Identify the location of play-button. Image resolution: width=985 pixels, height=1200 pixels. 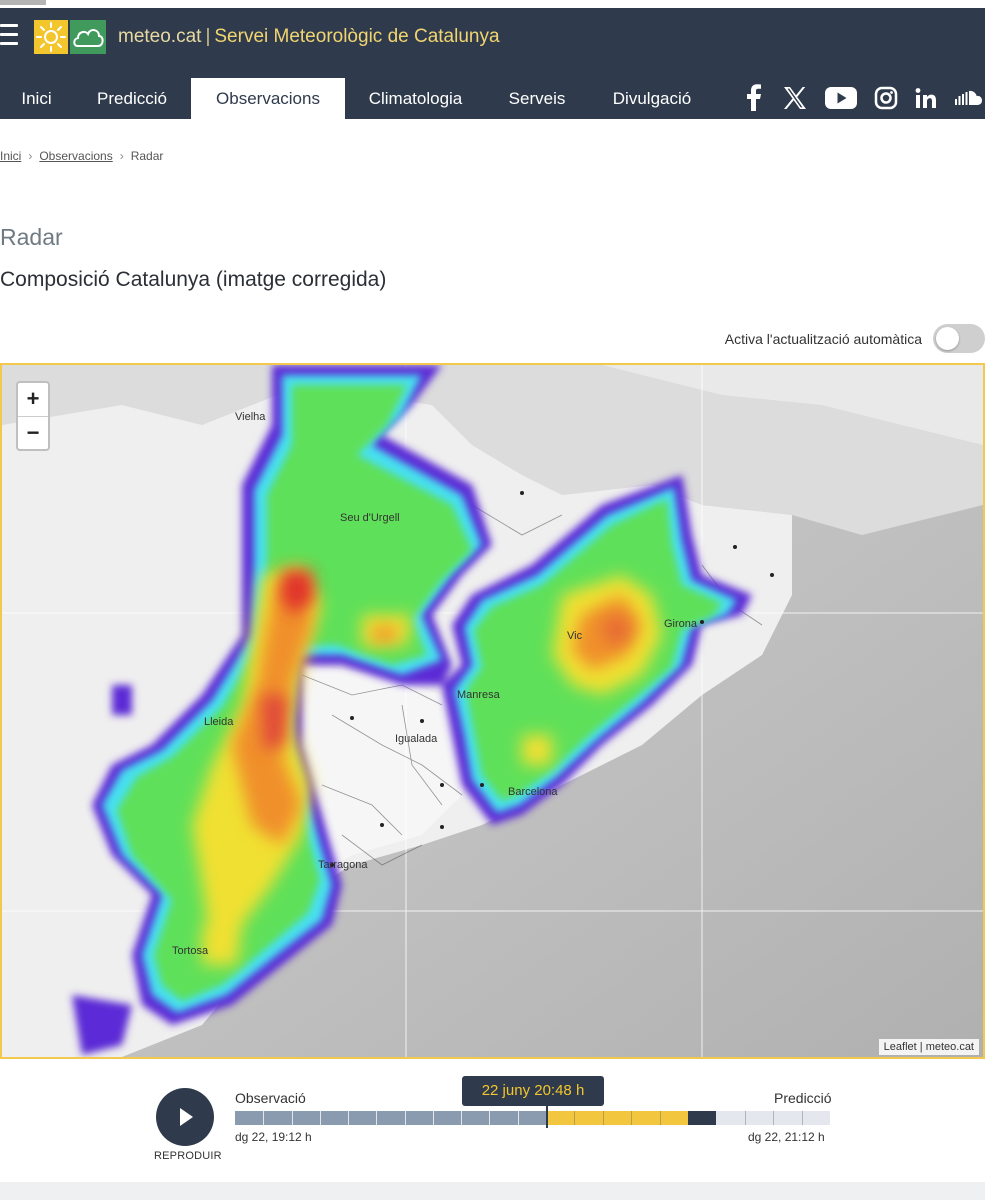
(185, 1117).